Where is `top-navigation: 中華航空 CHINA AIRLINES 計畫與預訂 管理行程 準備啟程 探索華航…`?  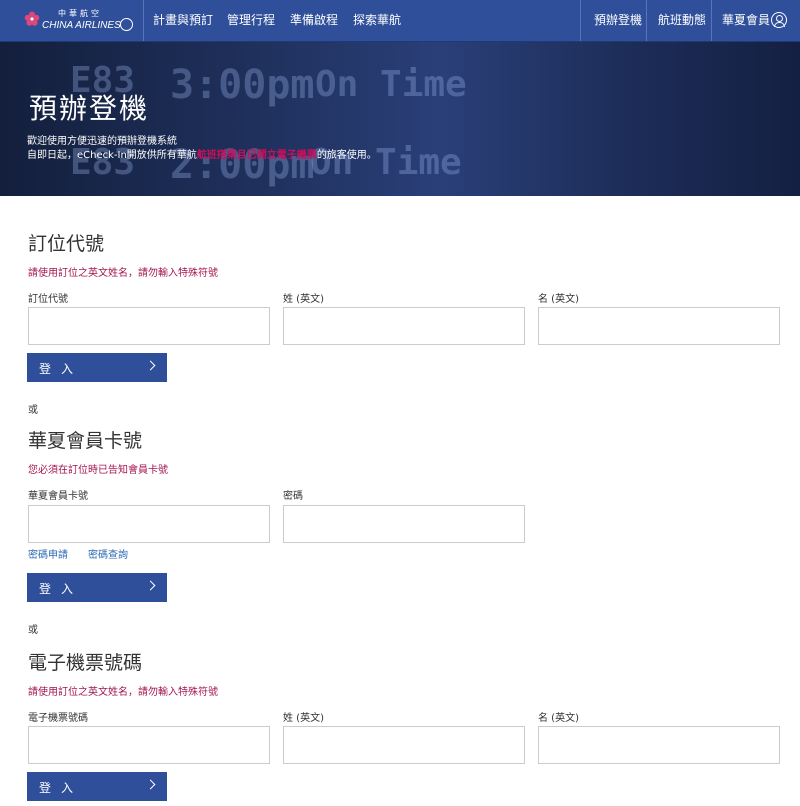
top-navigation: 中華航空 CHINA AIRLINES 計畫與預訂 管理行程 準備啟程 探索華航… is located at coordinates (400, 21).